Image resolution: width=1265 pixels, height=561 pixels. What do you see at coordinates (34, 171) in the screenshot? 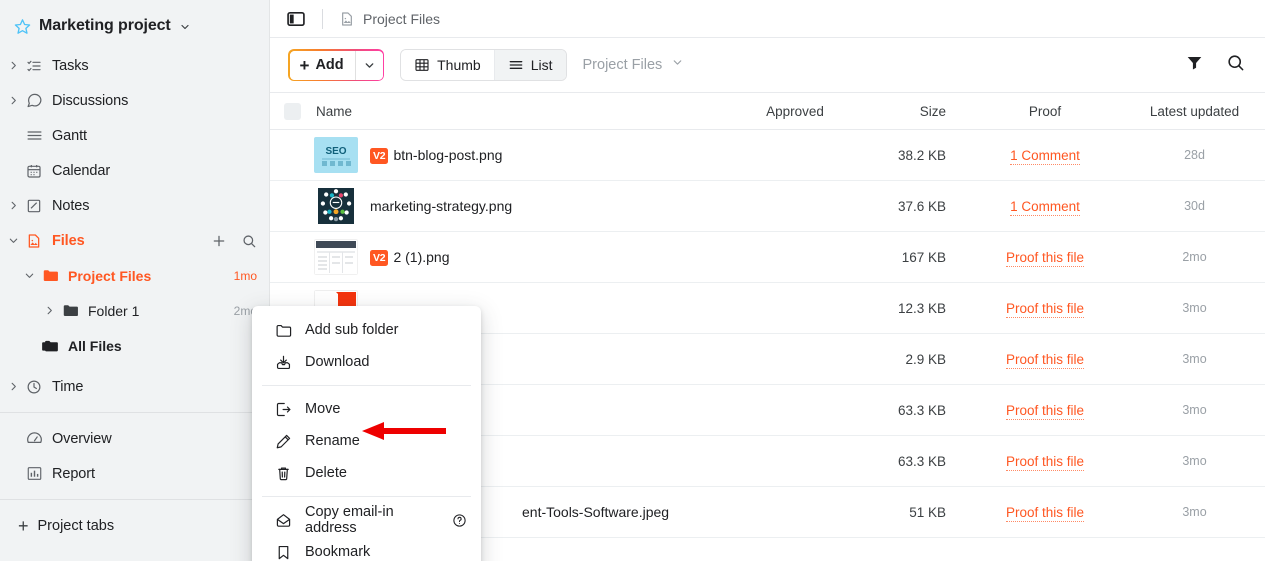
I see `calendar-icon` at bounding box center [34, 171].